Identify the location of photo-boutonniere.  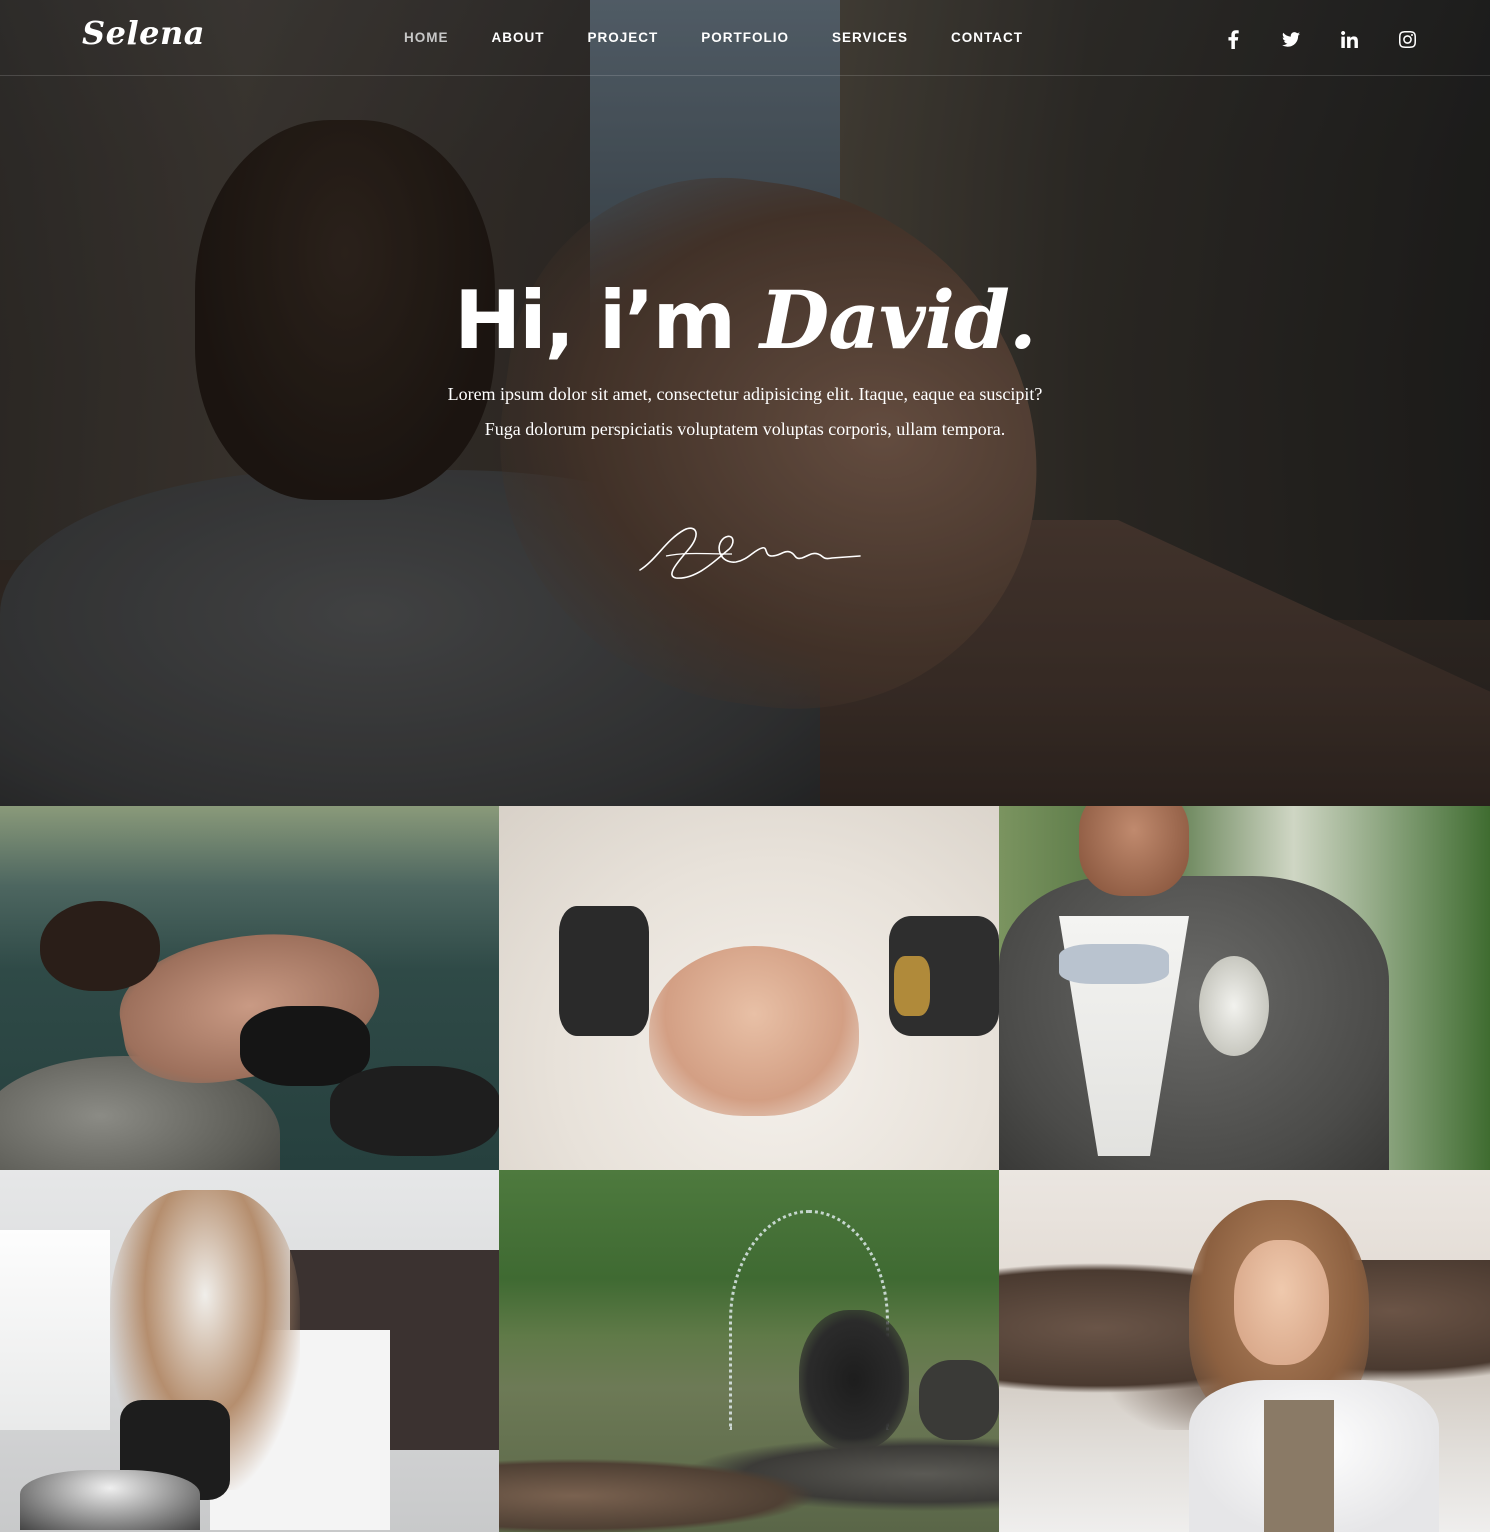
(1234, 1006).